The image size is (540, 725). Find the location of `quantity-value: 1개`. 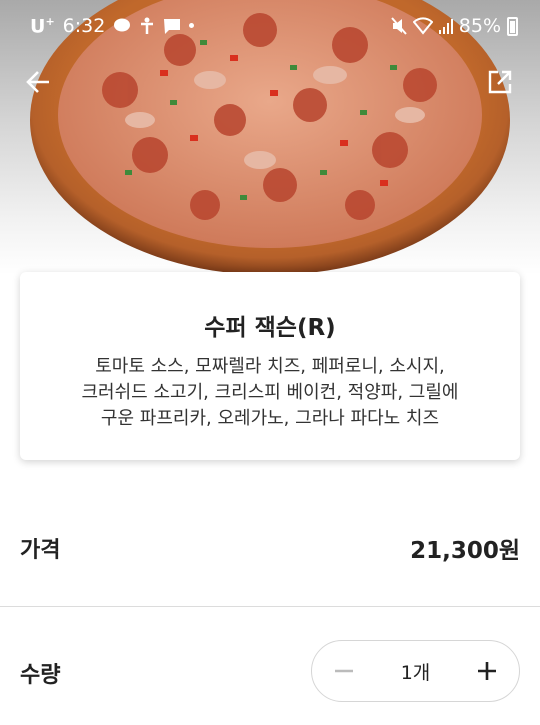

quantity-value: 1개 is located at coordinates (415, 672).